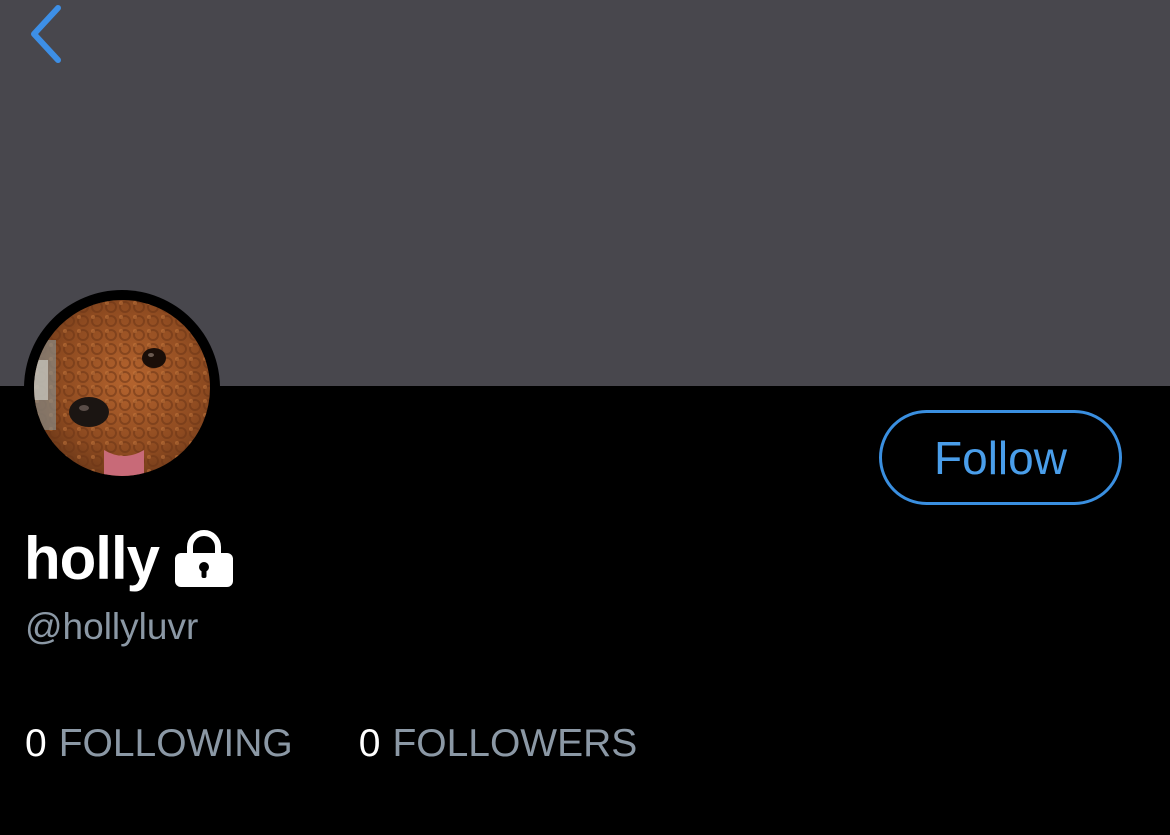 The height and width of the screenshot is (835, 1170). I want to click on follow-button: Follow, so click(1000, 457).